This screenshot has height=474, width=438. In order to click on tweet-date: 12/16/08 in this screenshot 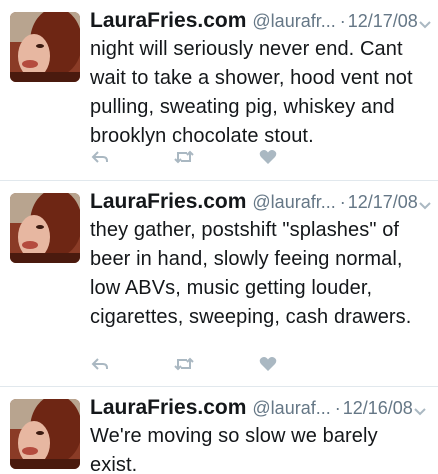, I will do `click(378, 408)`.